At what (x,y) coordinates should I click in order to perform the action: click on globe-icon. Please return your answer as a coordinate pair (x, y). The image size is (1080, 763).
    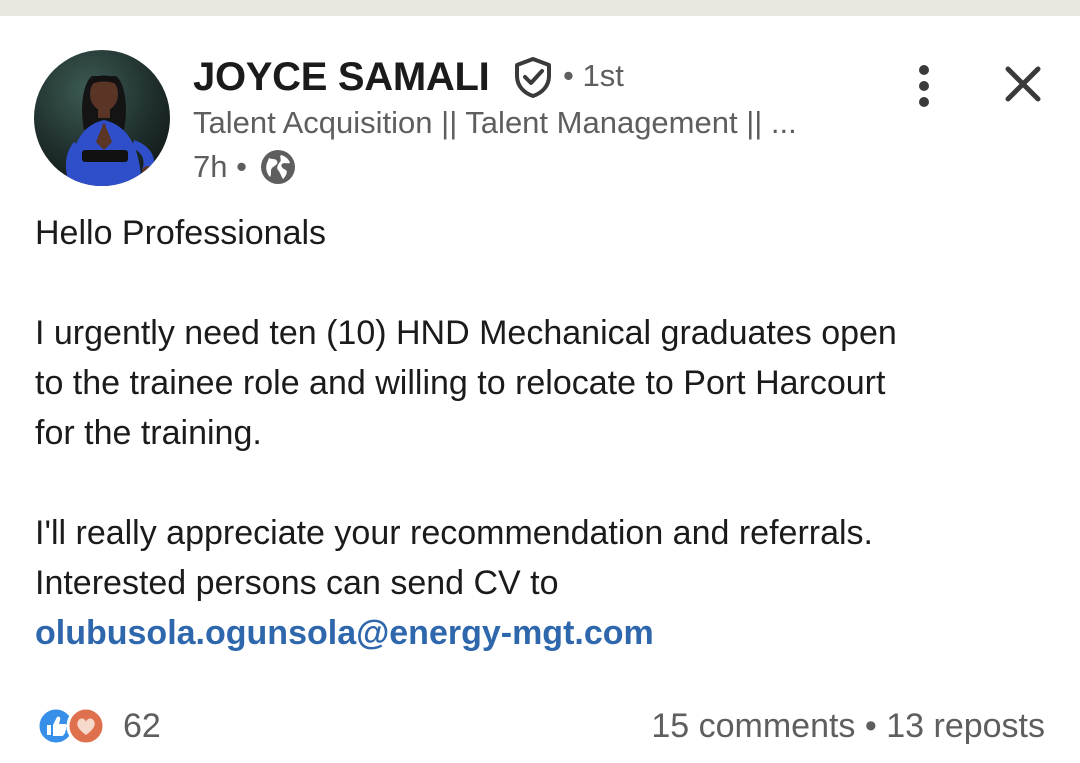
    Looking at the image, I should click on (278, 167).